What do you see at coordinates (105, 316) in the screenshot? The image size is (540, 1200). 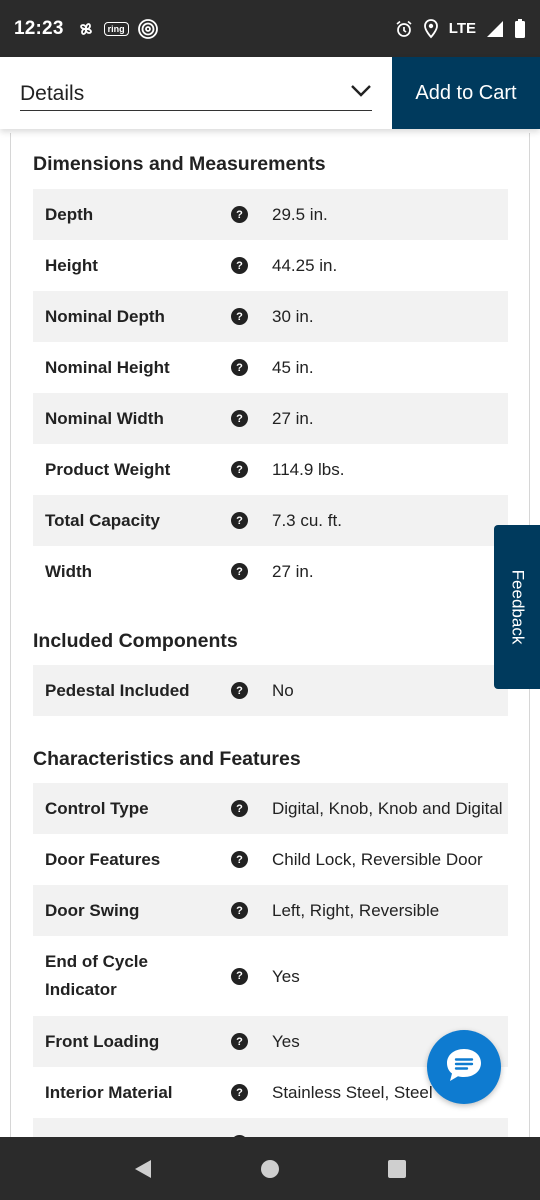 I see `spec-name: Nominal Depth` at bounding box center [105, 316].